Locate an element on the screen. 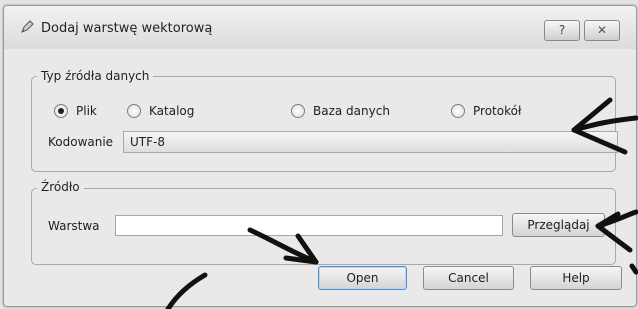 Image resolution: width=638 pixels, height=309 pixels. radio-plik: Plik is located at coordinates (75, 111).